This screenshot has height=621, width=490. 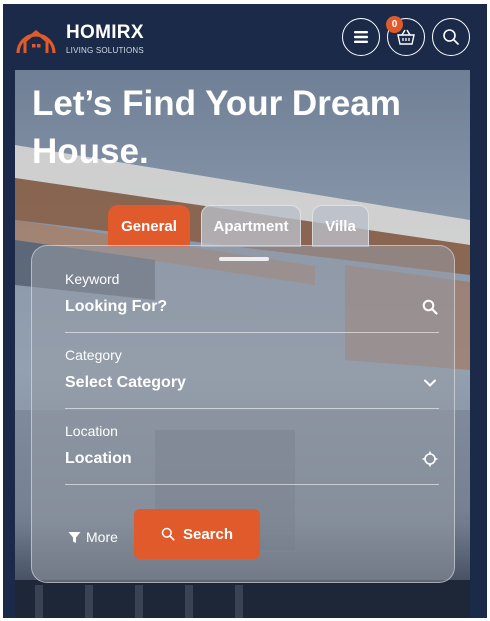 I want to click on crosshair-icon, so click(x=430, y=459).